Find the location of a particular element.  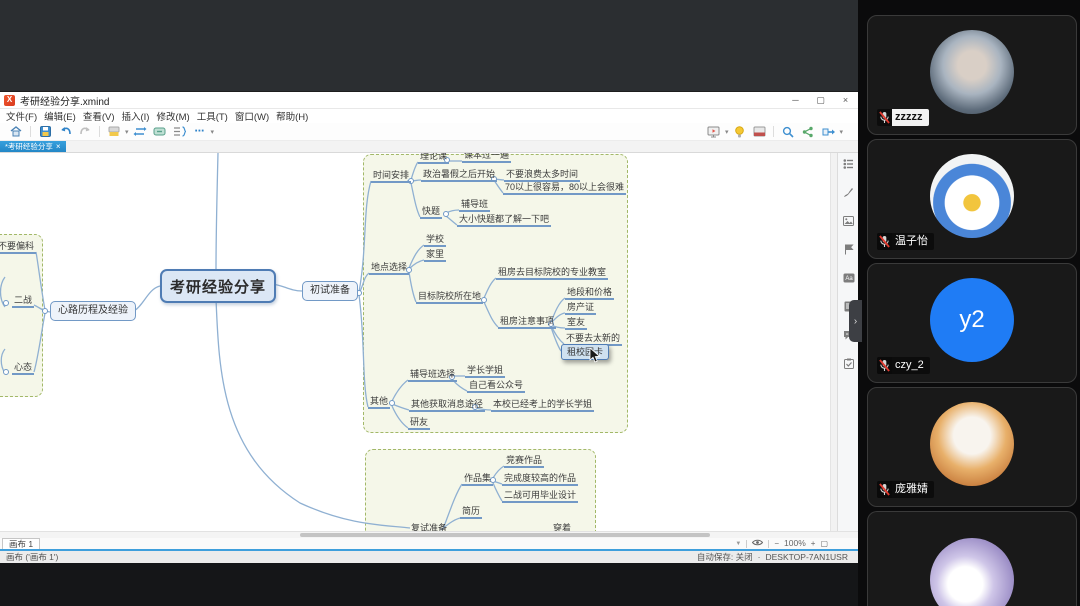

xmind-logo-icon: X is located at coordinates (9, 100).